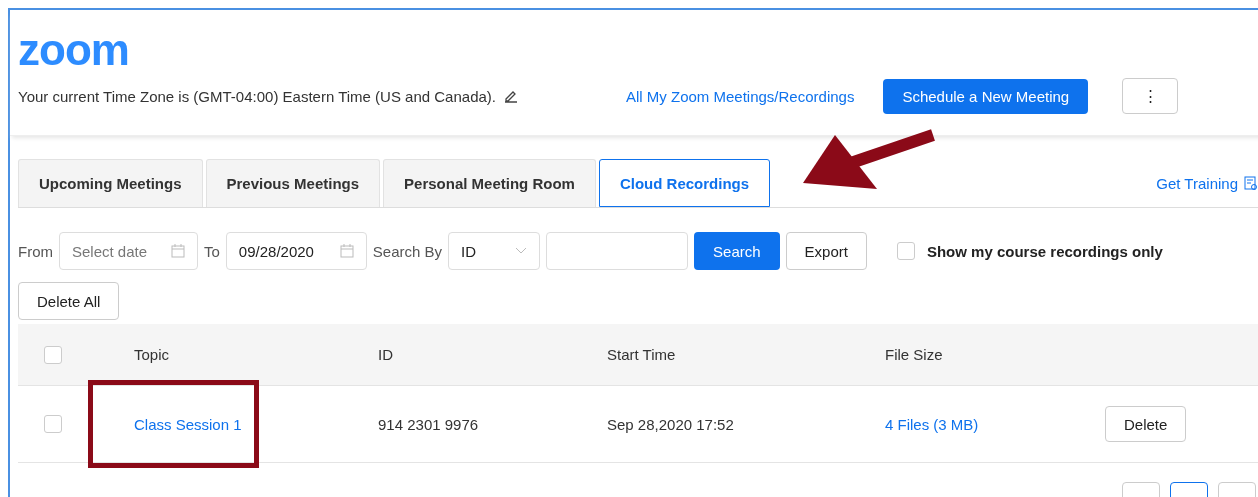 This screenshot has height=497, width=1258. I want to click on edit-icon, so click(511, 96).